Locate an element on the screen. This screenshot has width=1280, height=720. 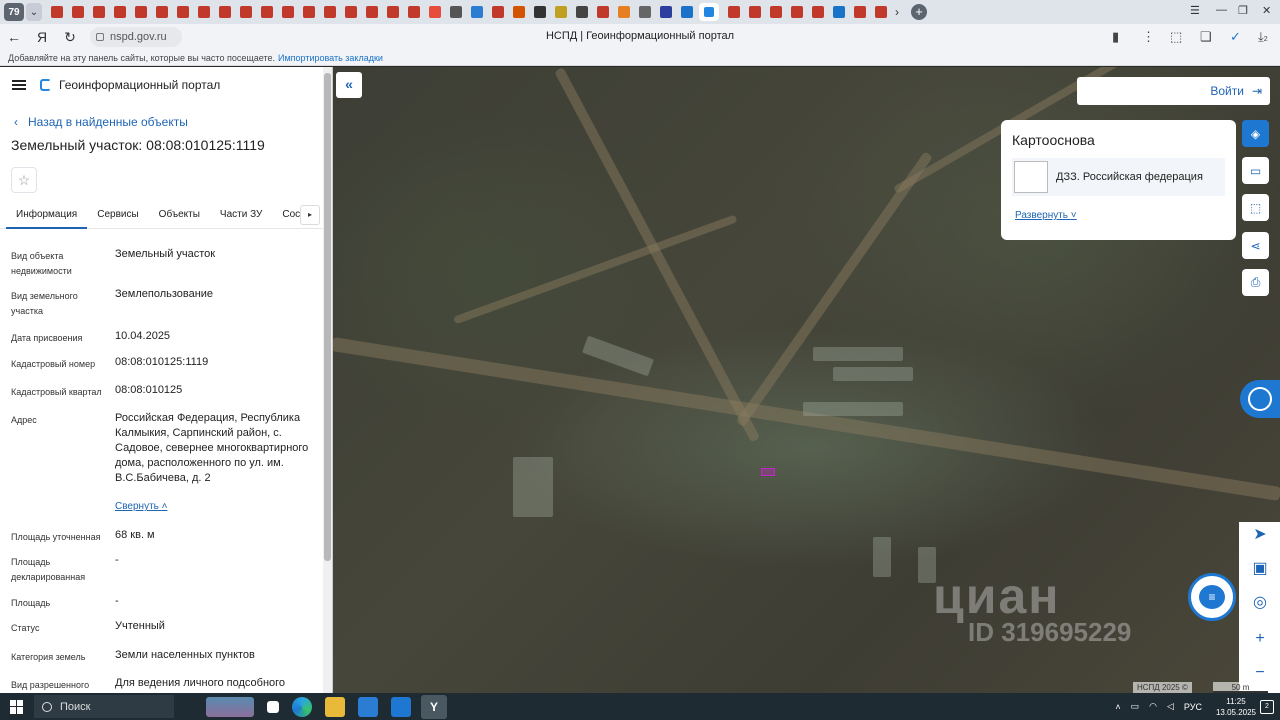
collections-icon: ❏ is located at coordinates (1206, 37).